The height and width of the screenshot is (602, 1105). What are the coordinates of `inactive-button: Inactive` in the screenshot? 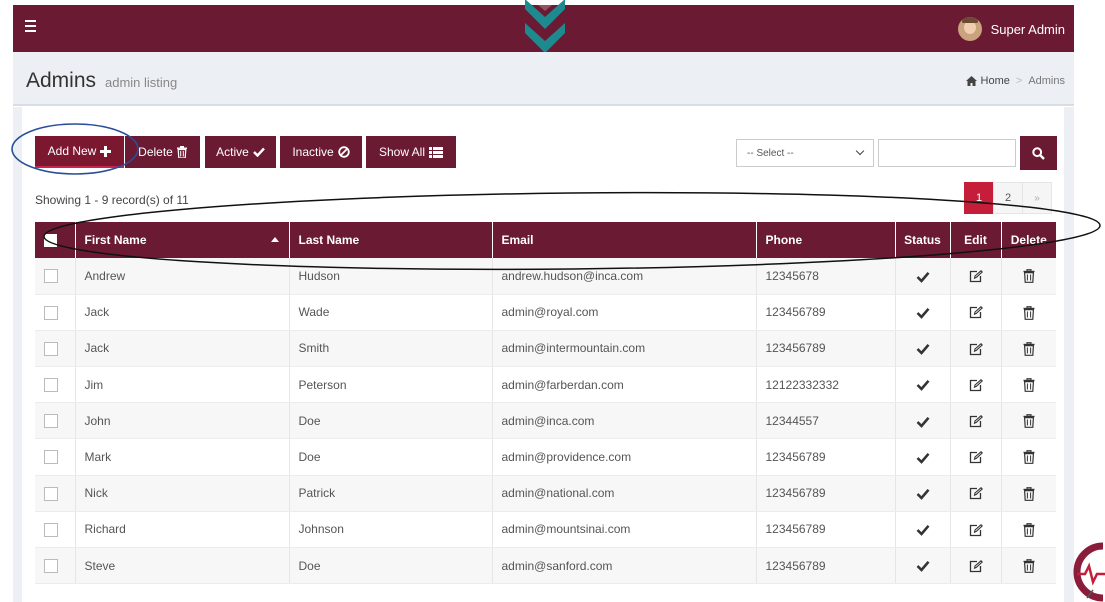 It's located at (321, 152).